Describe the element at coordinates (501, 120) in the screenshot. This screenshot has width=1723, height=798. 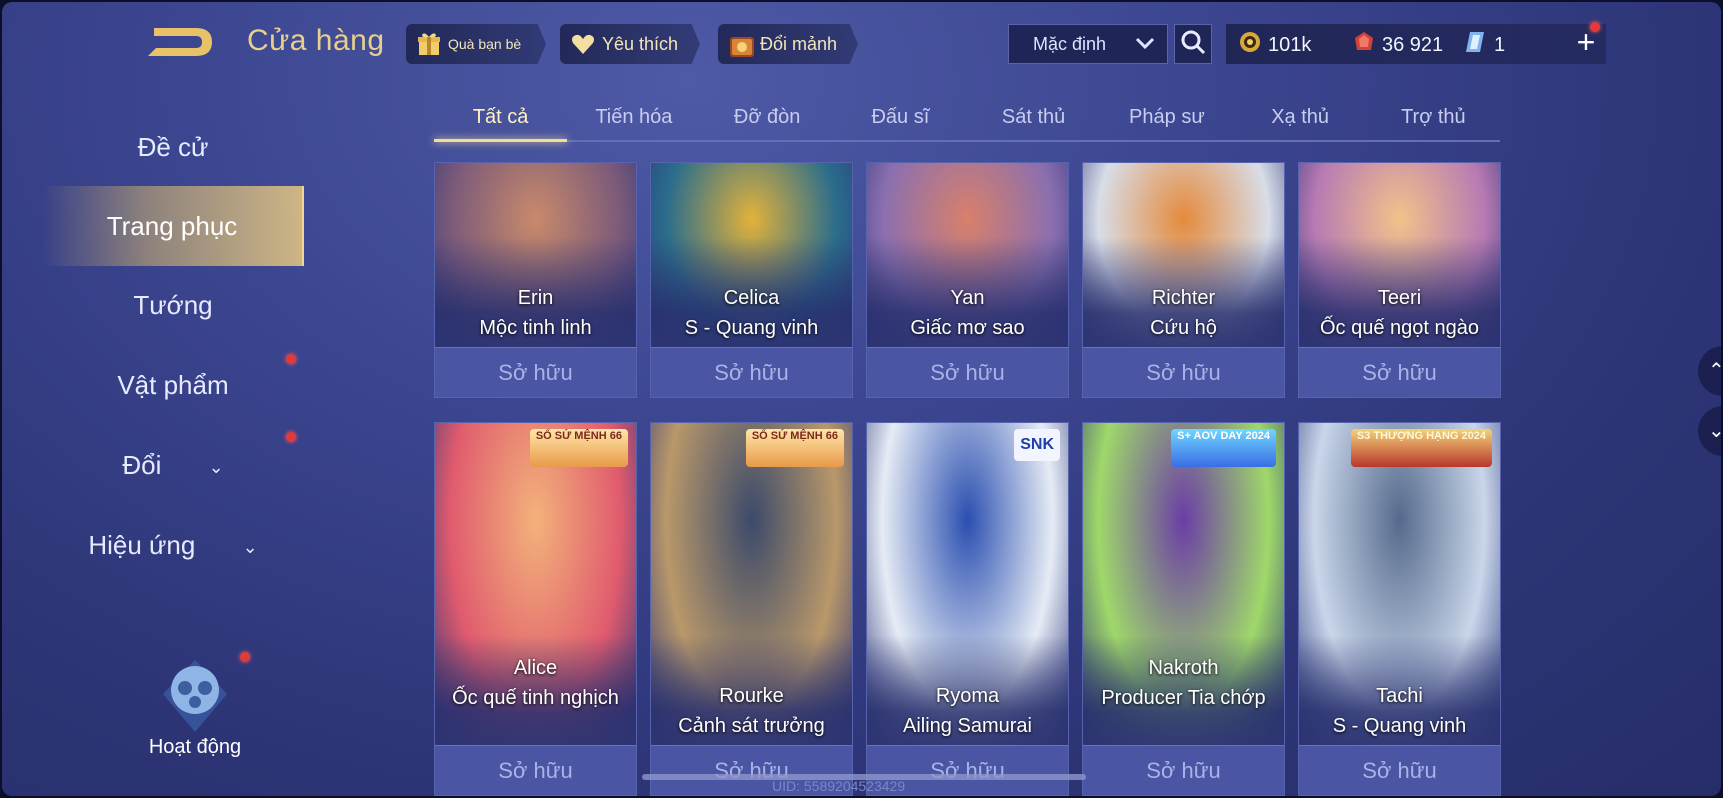
I see `tab-all: Tất cả` at that location.